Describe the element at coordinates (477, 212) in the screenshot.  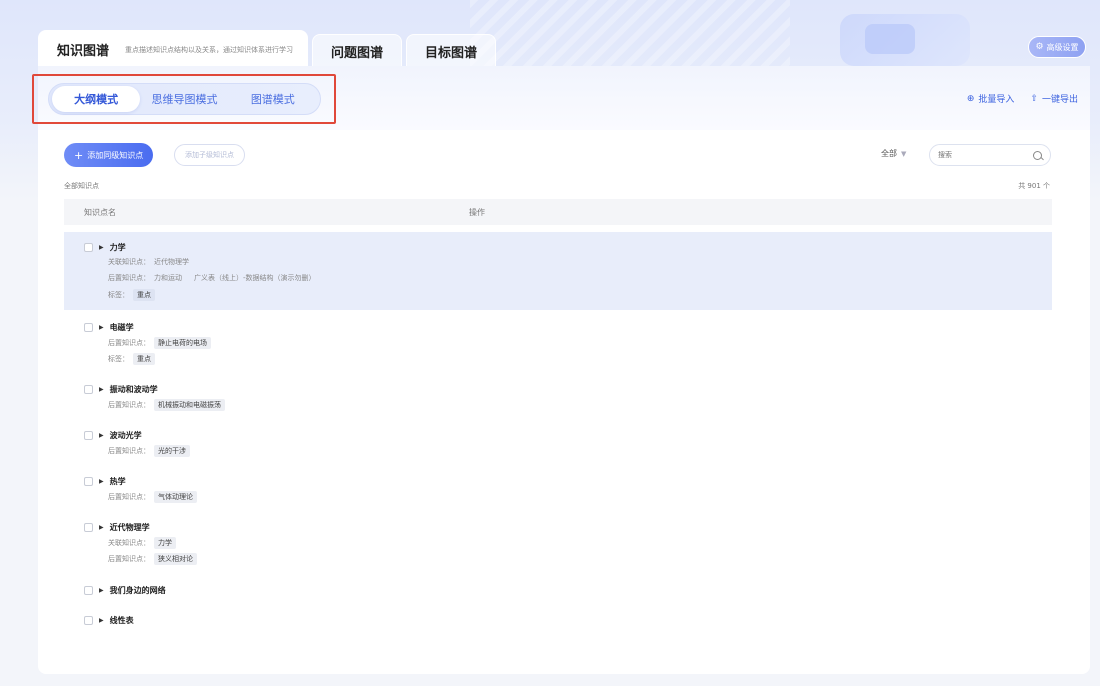
I see `column-action-header: 操作` at that location.